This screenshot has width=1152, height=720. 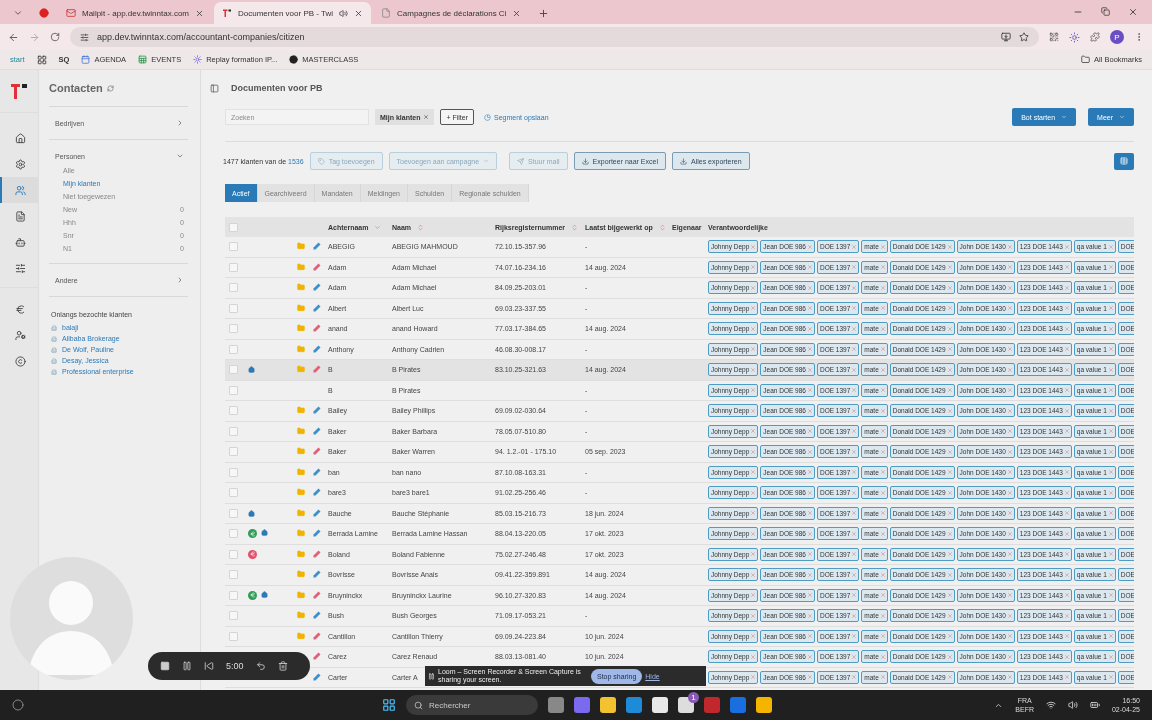 What do you see at coordinates (554, 37) in the screenshot?
I see `address-field: app.dev.twinntax.com/accountant-companies/citizen` at bounding box center [554, 37].